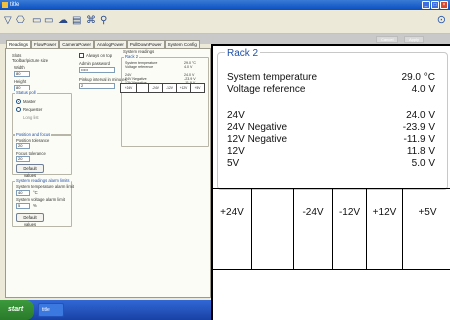  What do you see at coordinates (266, 89) in the screenshot?
I see `rack-row-label: Voltage reference` at bounding box center [266, 89].